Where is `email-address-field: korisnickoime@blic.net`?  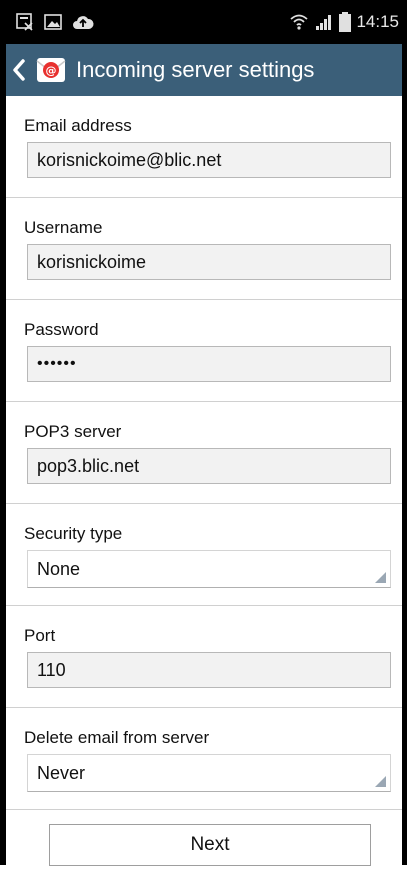
email-address-field: korisnickoime@blic.net is located at coordinates (209, 160).